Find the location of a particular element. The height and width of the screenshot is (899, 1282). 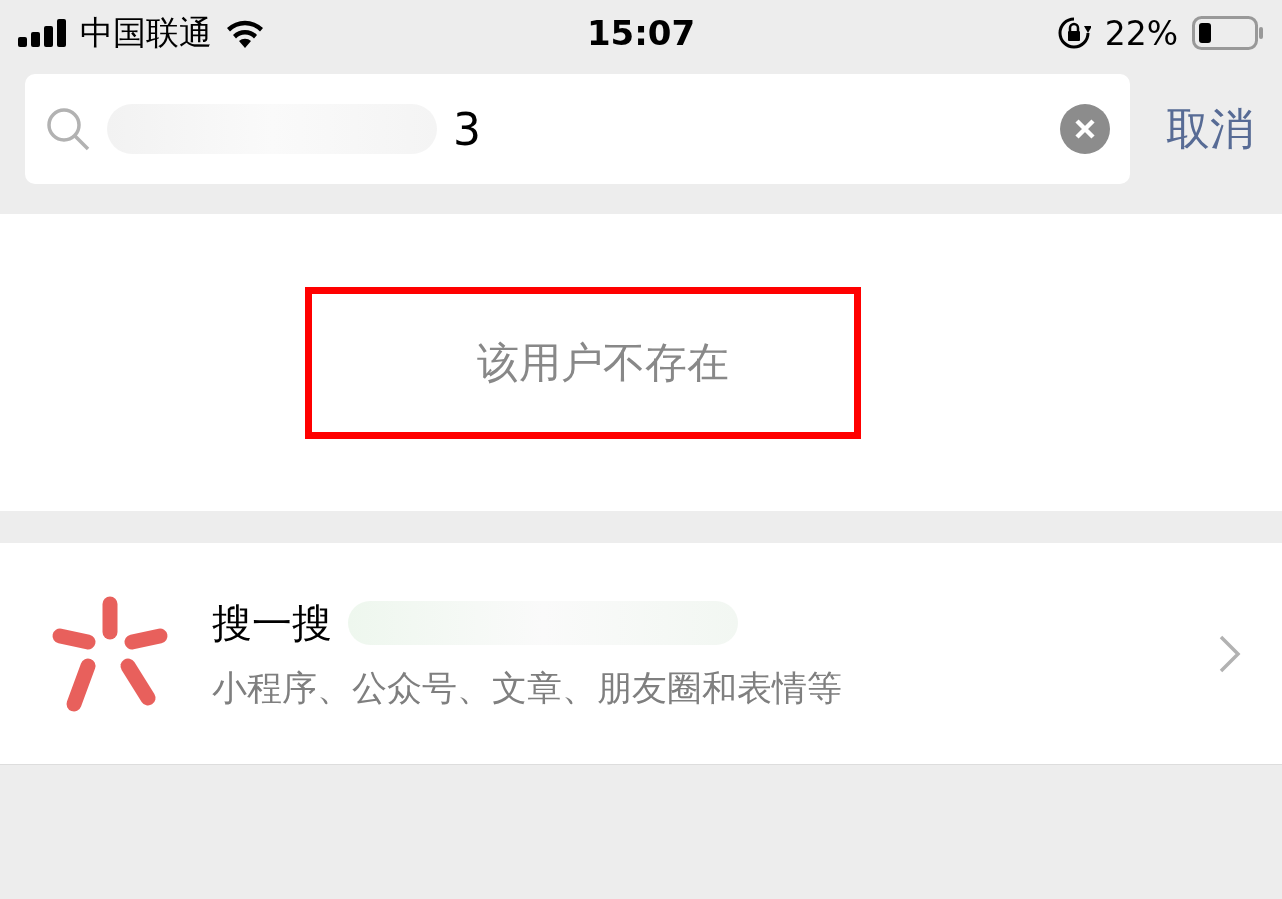

not-found-message: 该用户不存在 is located at coordinates (603, 362).